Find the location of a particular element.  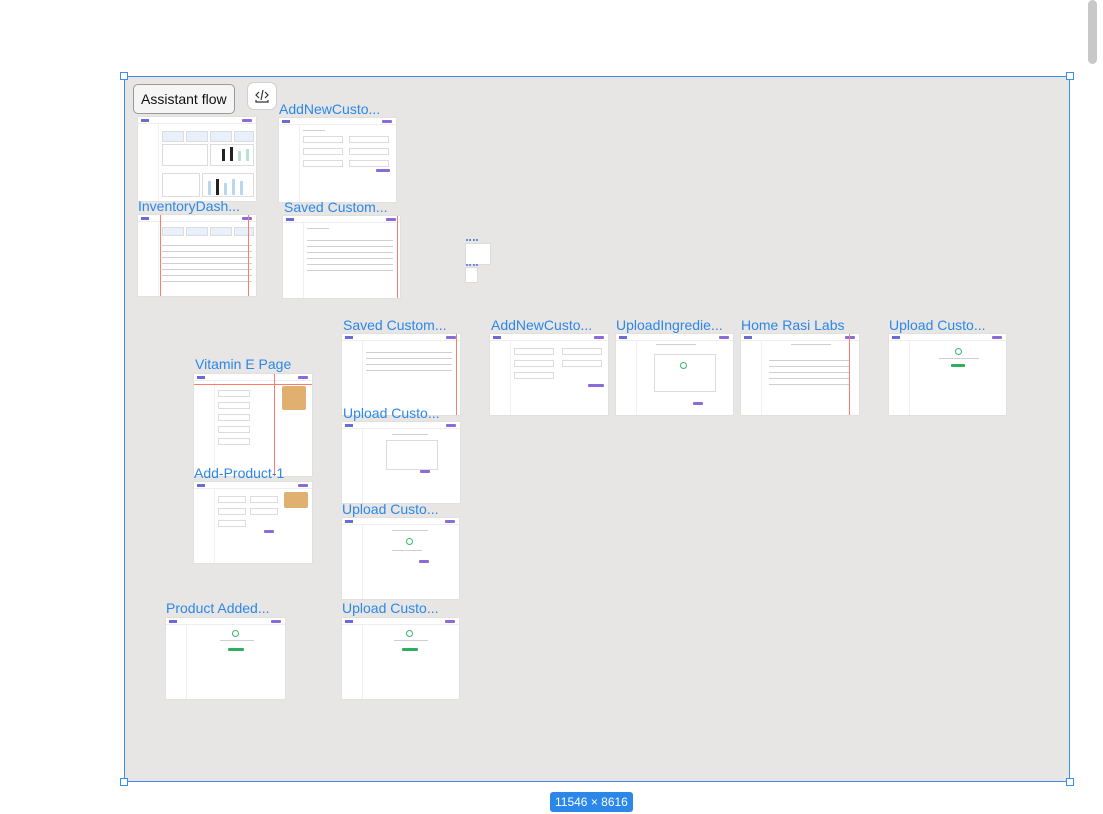

resize-handle-bottom-left is located at coordinates (124, 782).